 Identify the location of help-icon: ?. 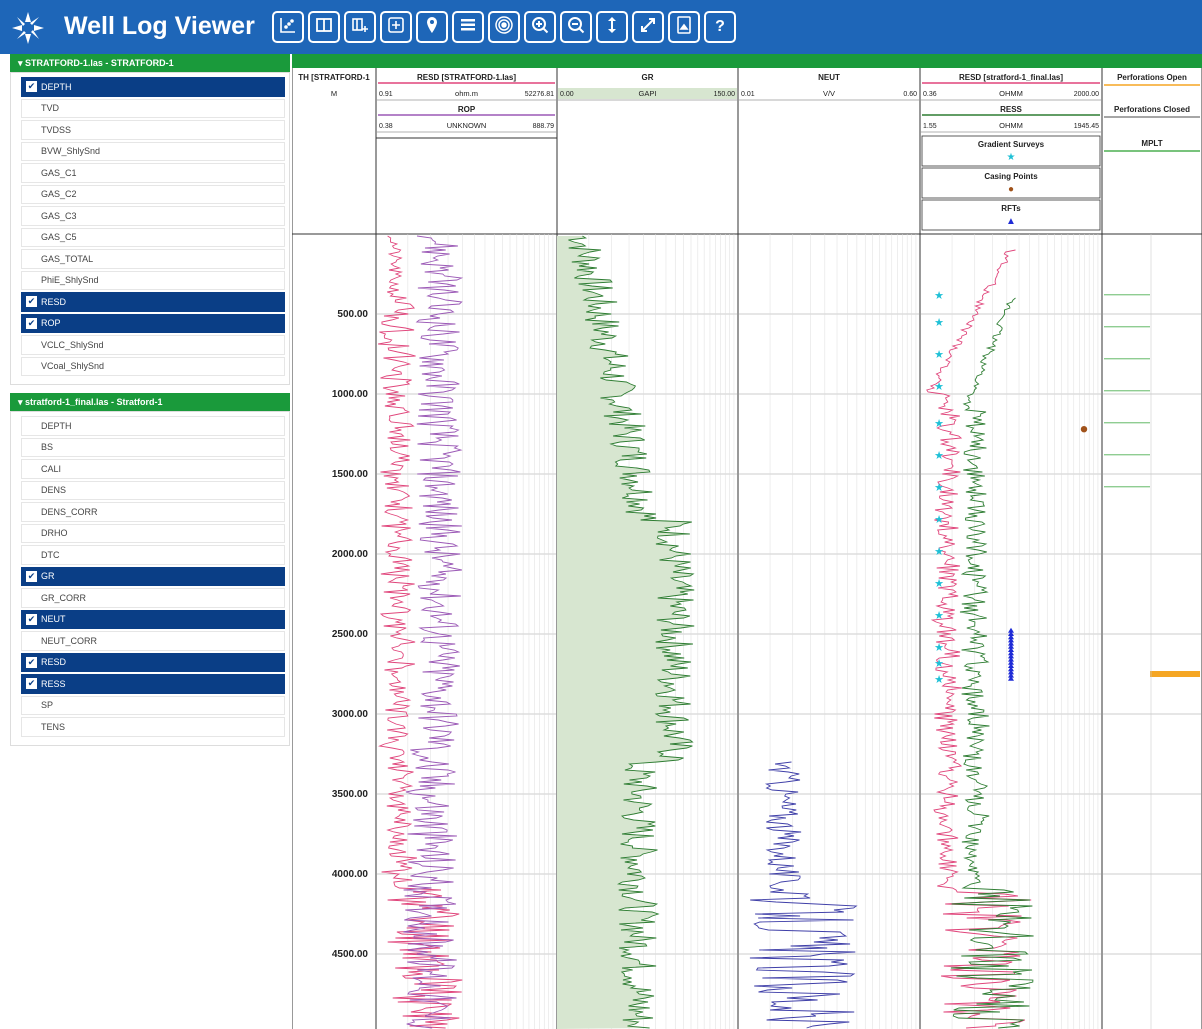
(720, 26).